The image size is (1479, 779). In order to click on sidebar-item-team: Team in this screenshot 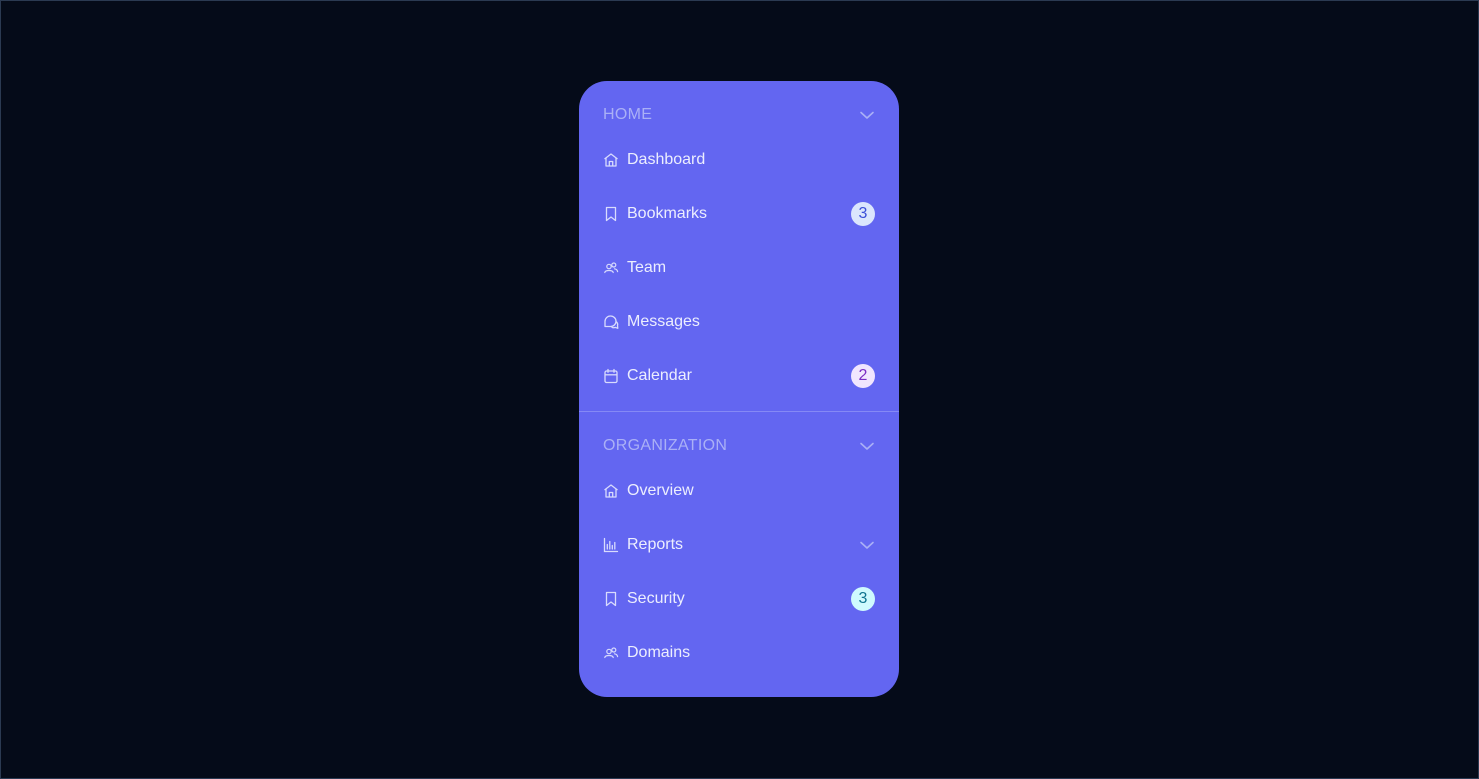, I will do `click(739, 268)`.